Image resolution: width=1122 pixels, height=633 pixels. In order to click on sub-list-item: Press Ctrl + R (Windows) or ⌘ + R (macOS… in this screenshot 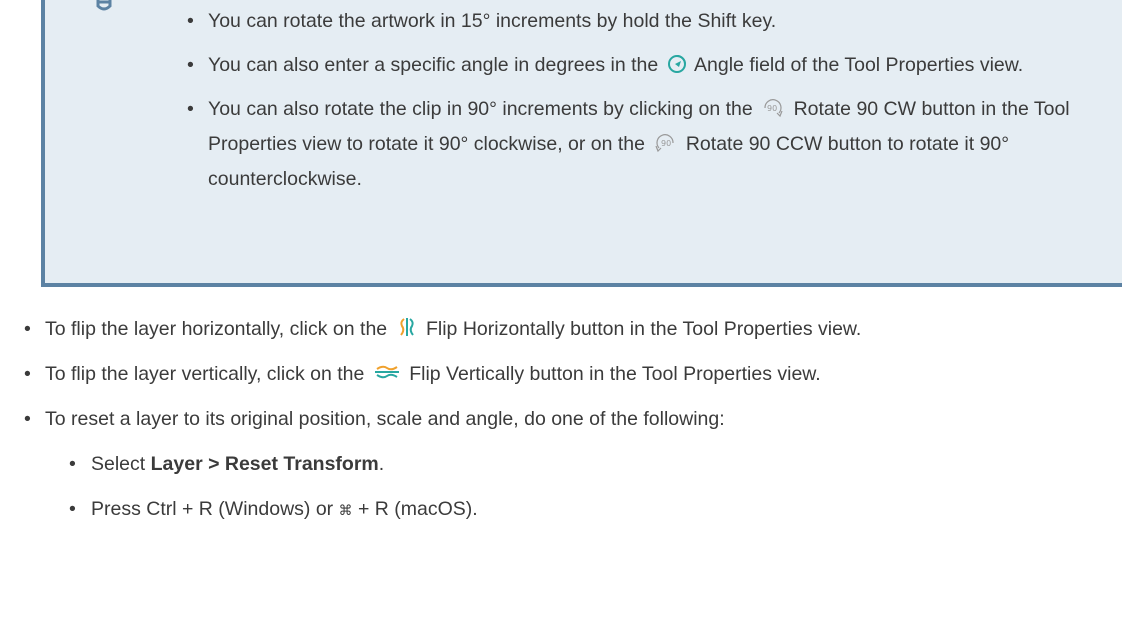, I will do `click(577, 510)`.